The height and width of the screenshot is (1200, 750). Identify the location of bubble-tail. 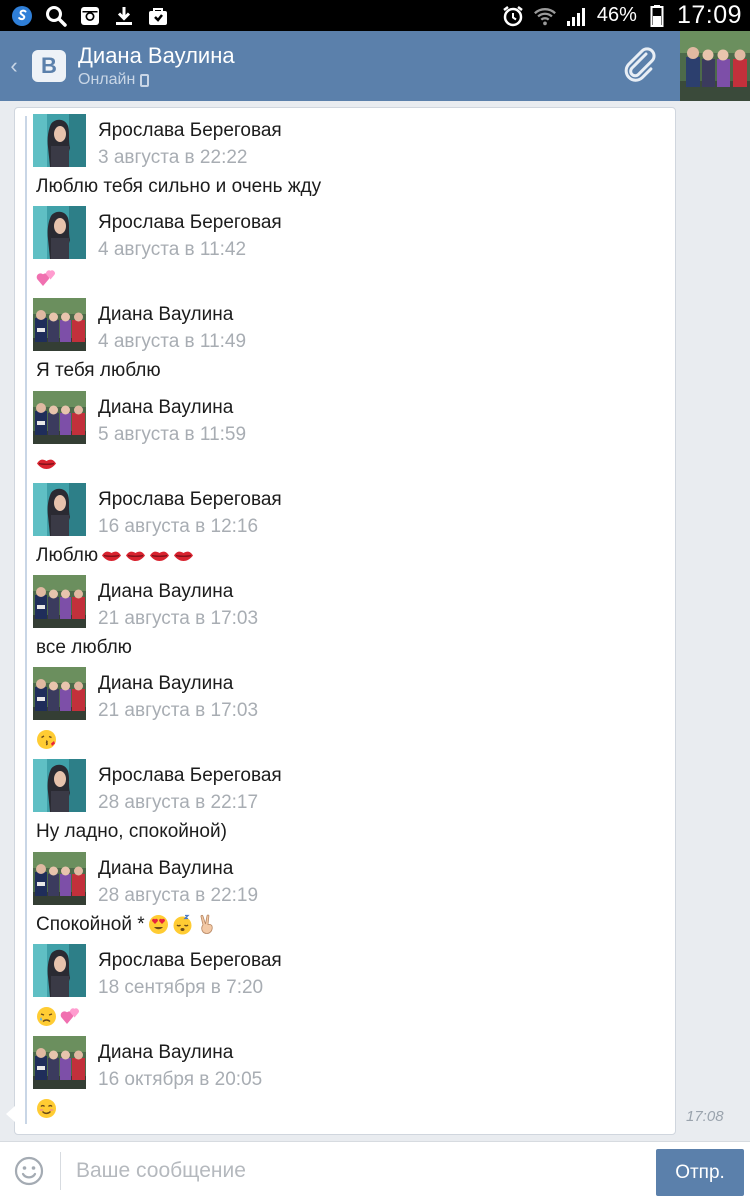
(10, 1114).